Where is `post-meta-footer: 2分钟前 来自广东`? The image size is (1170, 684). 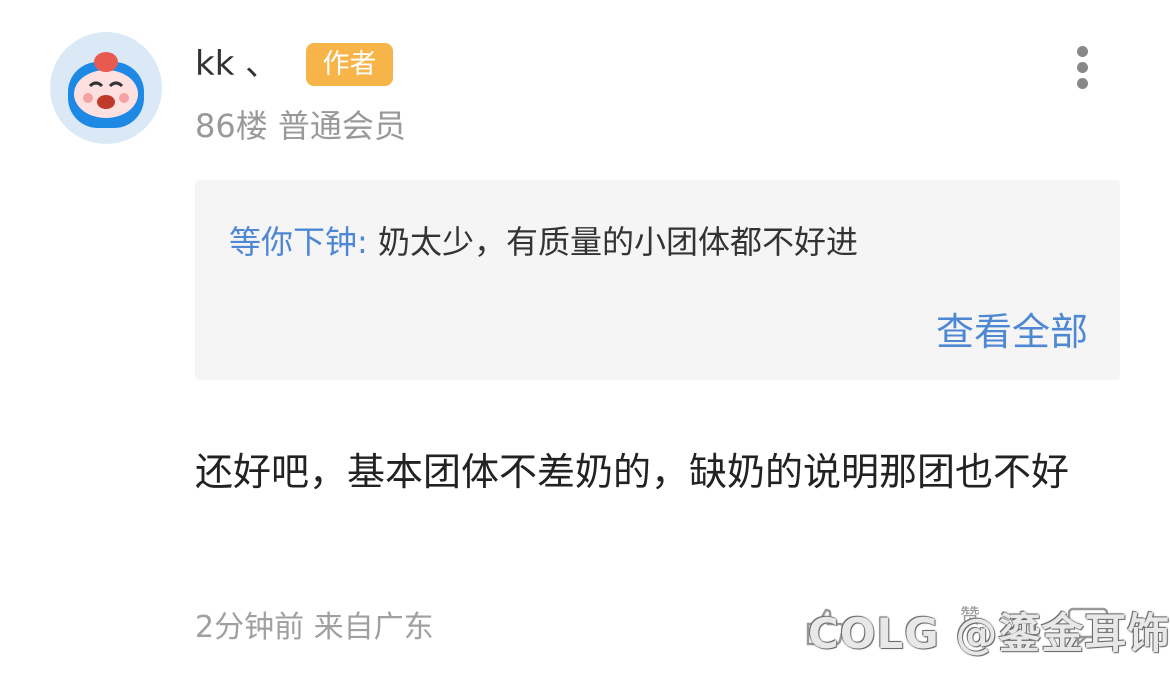
post-meta-footer: 2分钟前 来自广东 is located at coordinates (314, 627).